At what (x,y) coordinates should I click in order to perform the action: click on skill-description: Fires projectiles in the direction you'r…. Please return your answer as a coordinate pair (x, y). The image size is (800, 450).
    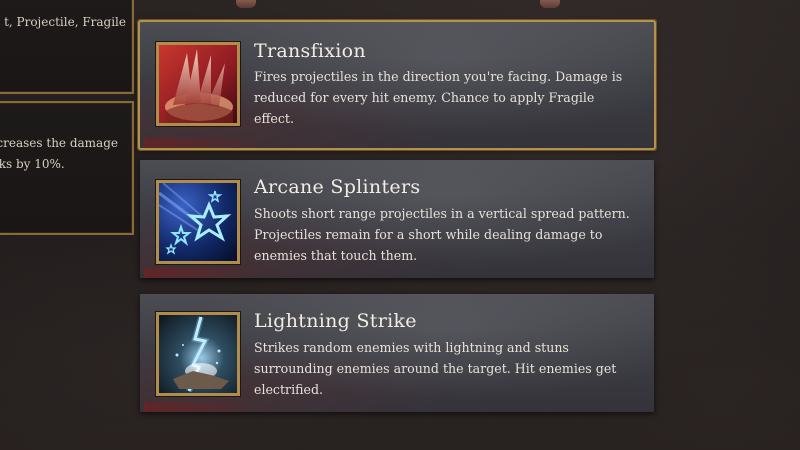
    Looking at the image, I should click on (438, 97).